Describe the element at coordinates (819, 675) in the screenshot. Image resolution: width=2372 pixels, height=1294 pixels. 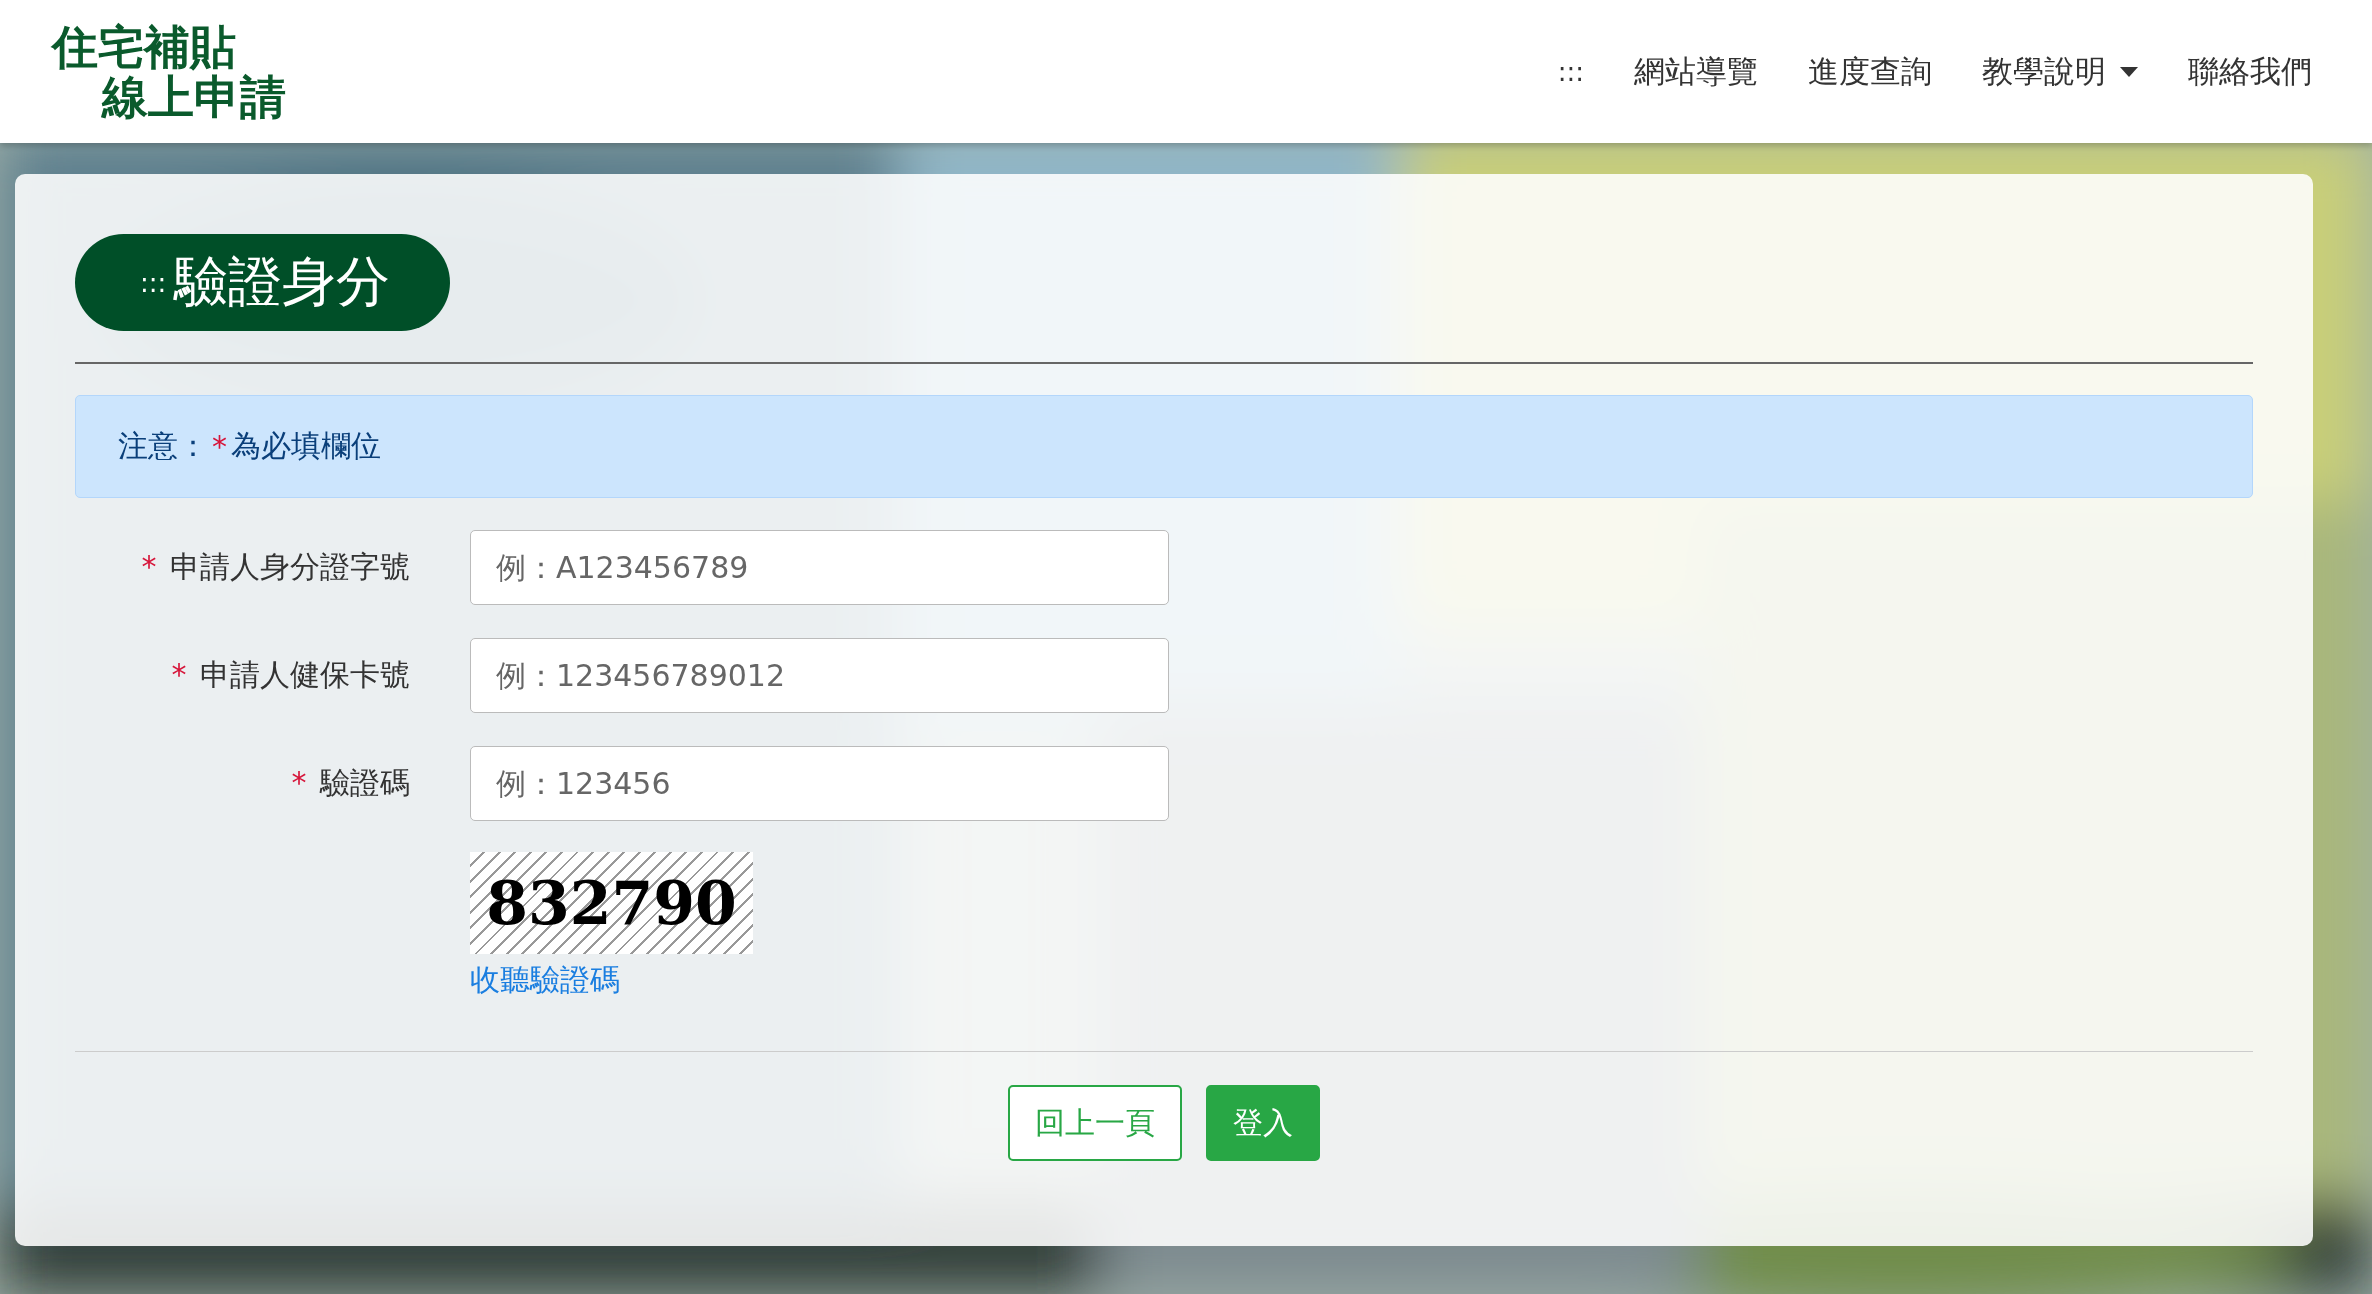
I see `input-field: 例：123456789012` at that location.